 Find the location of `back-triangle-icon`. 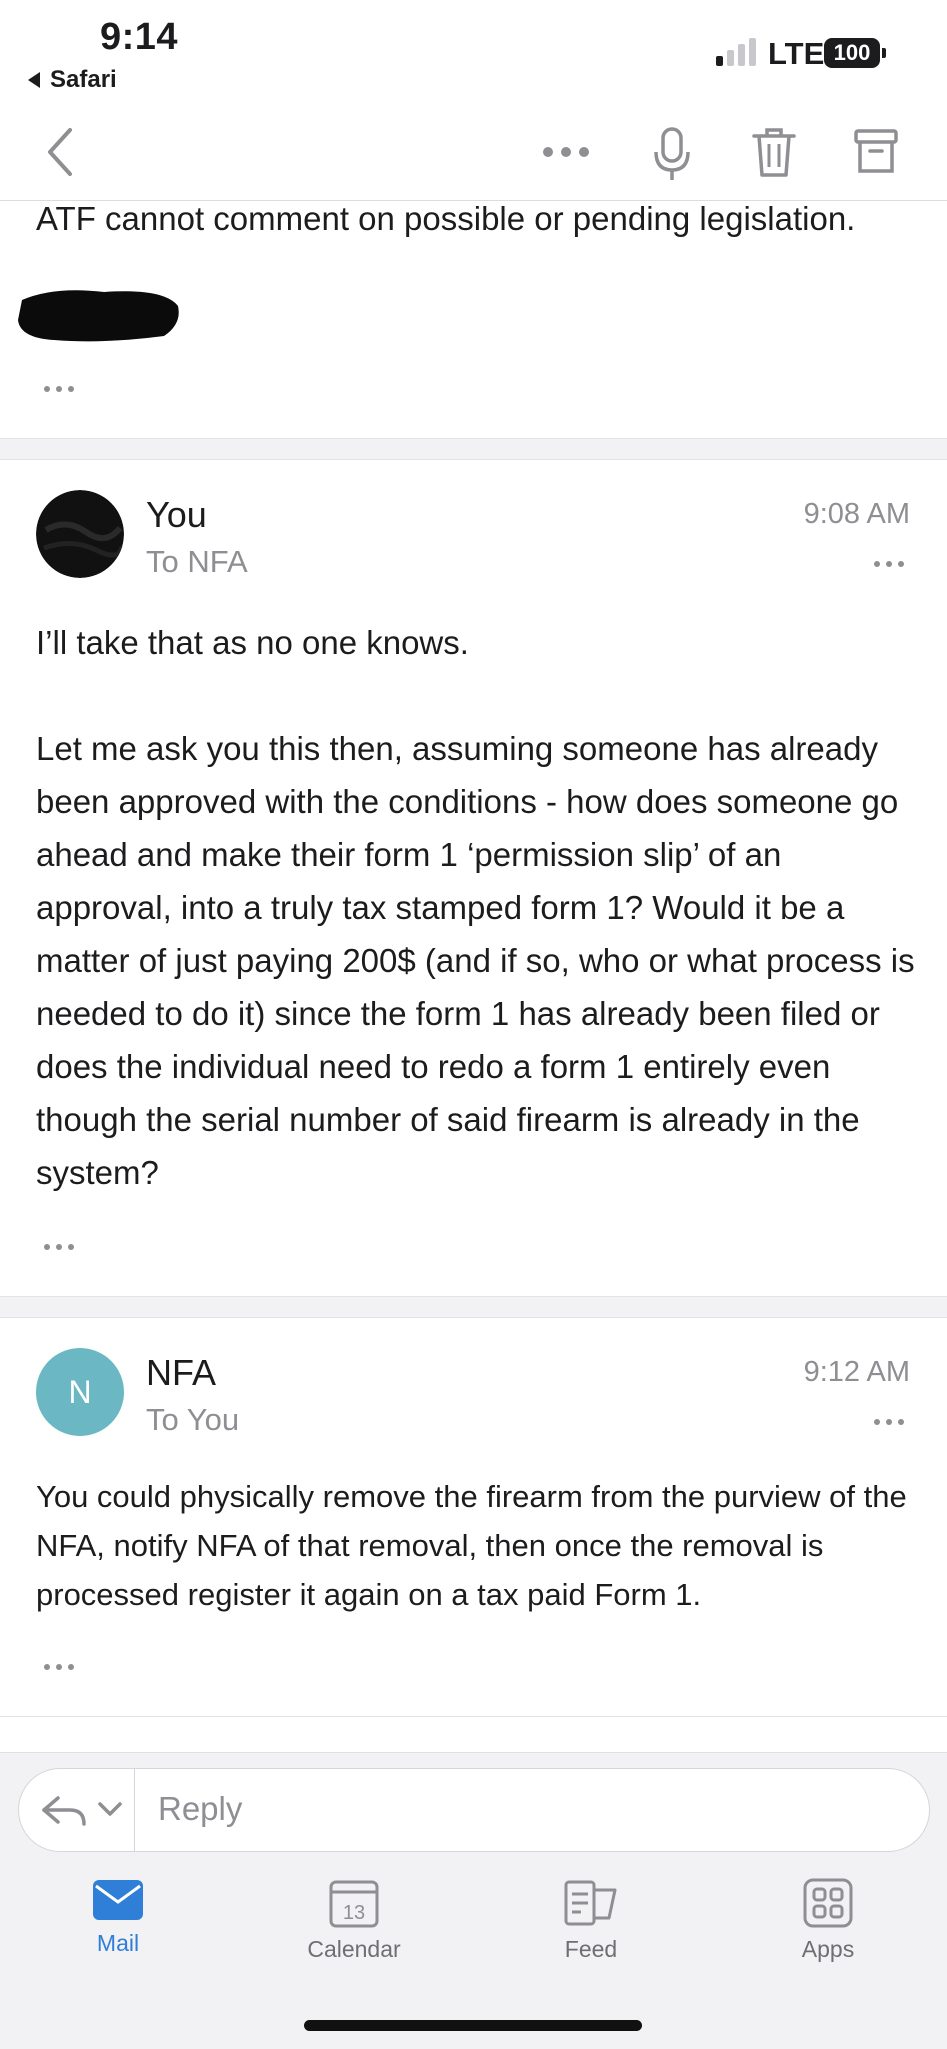

back-triangle-icon is located at coordinates (34, 80).